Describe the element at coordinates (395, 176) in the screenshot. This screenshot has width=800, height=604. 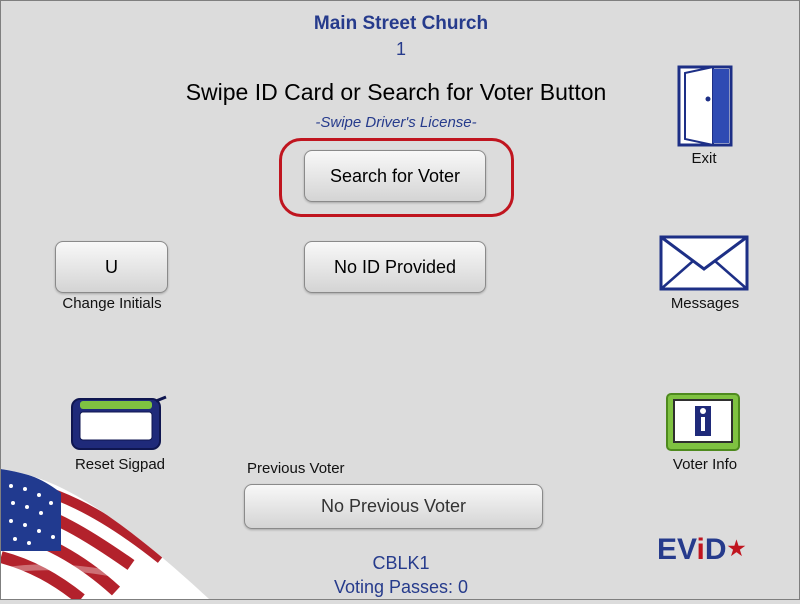
I see `search-for-voter-button: Search for Voter` at that location.